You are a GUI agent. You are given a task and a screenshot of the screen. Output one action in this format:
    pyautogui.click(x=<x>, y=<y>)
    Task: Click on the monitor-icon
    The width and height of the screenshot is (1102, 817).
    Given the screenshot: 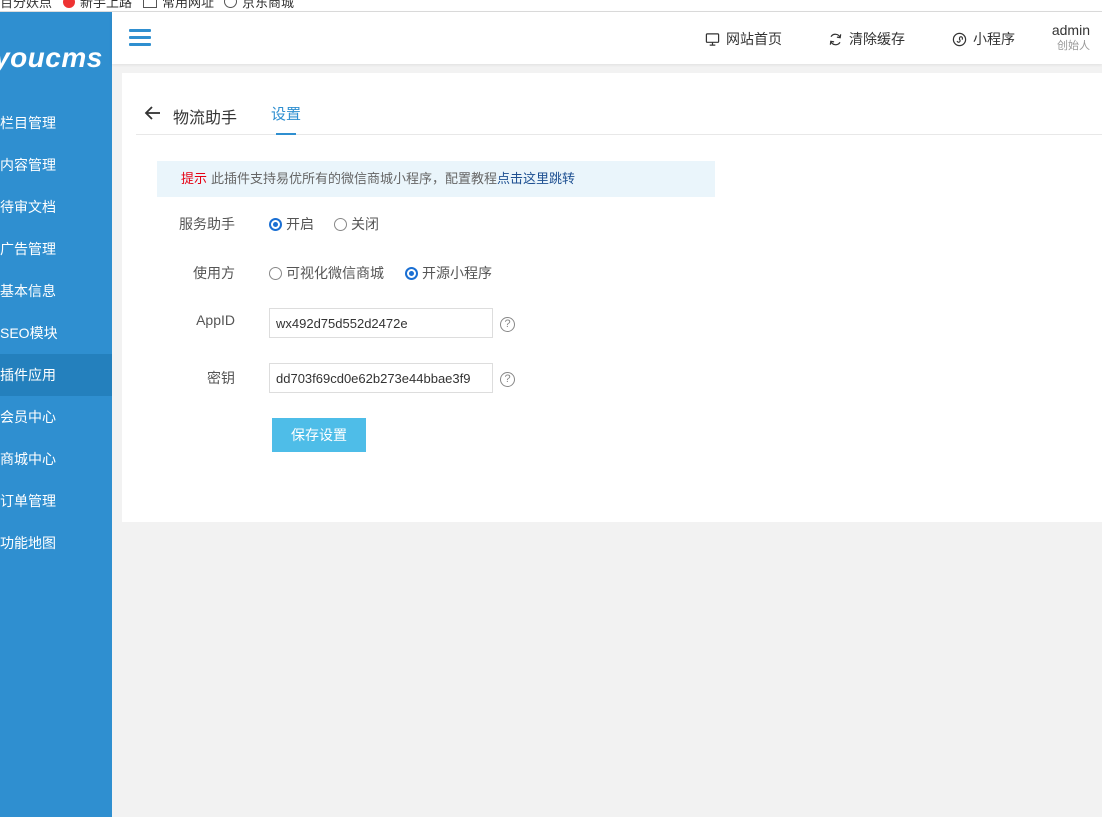 What is the action you would take?
    pyautogui.click(x=712, y=39)
    